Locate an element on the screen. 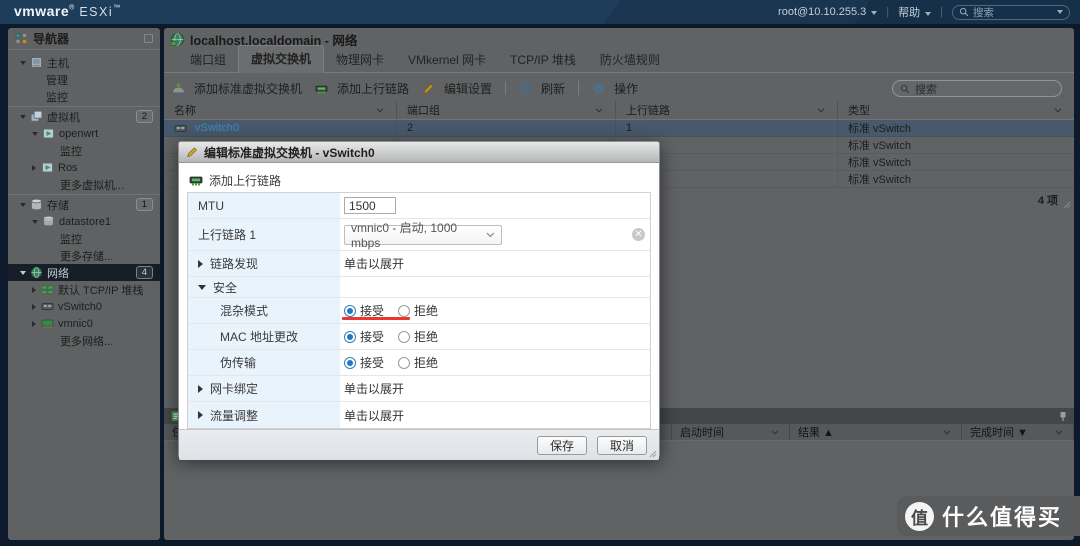  sidebar-item-vmnic0: vmnic0 is located at coordinates (84, 323).